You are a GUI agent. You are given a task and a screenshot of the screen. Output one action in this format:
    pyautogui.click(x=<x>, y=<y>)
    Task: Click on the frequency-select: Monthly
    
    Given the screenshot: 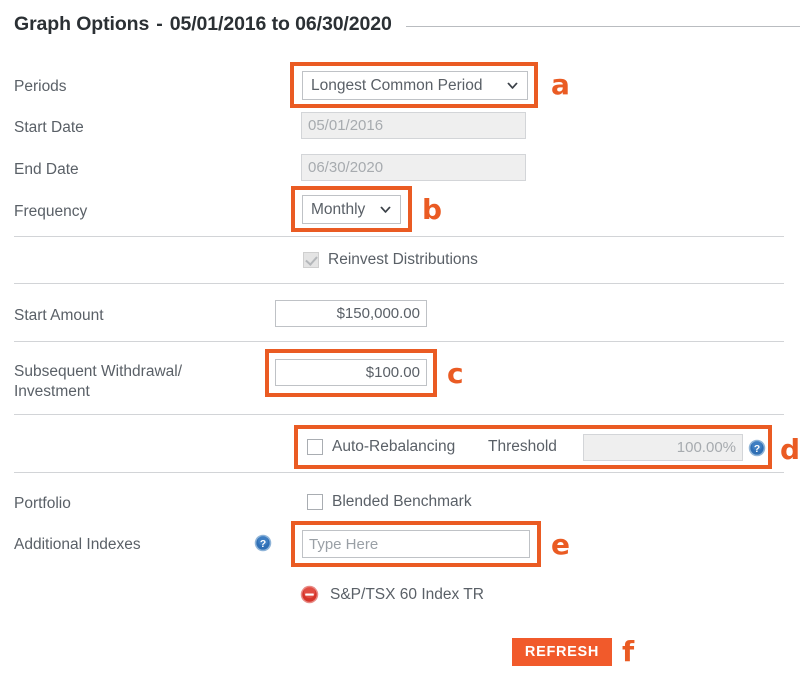 What is the action you would take?
    pyautogui.click(x=351, y=209)
    